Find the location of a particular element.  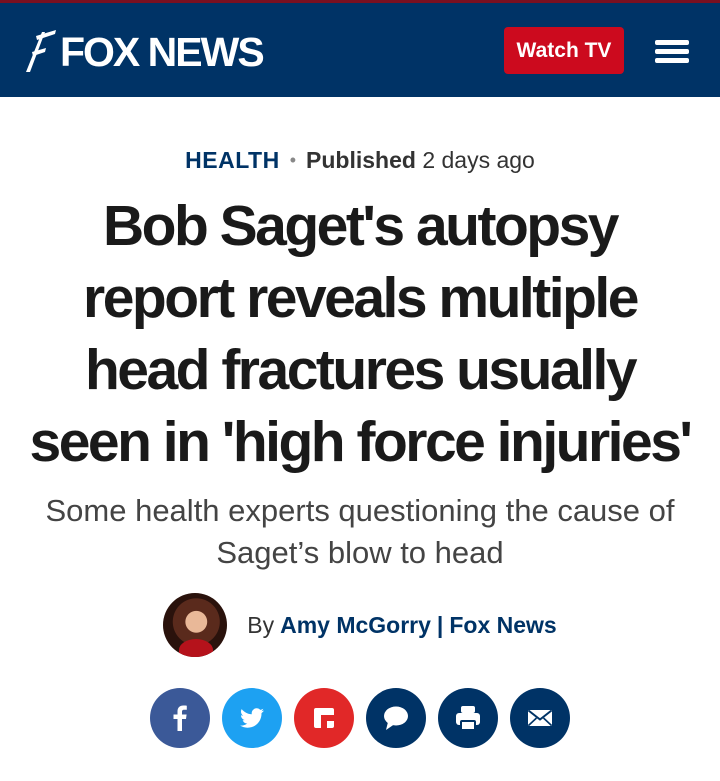

published-time: 2 days ago is located at coordinates (478, 160).